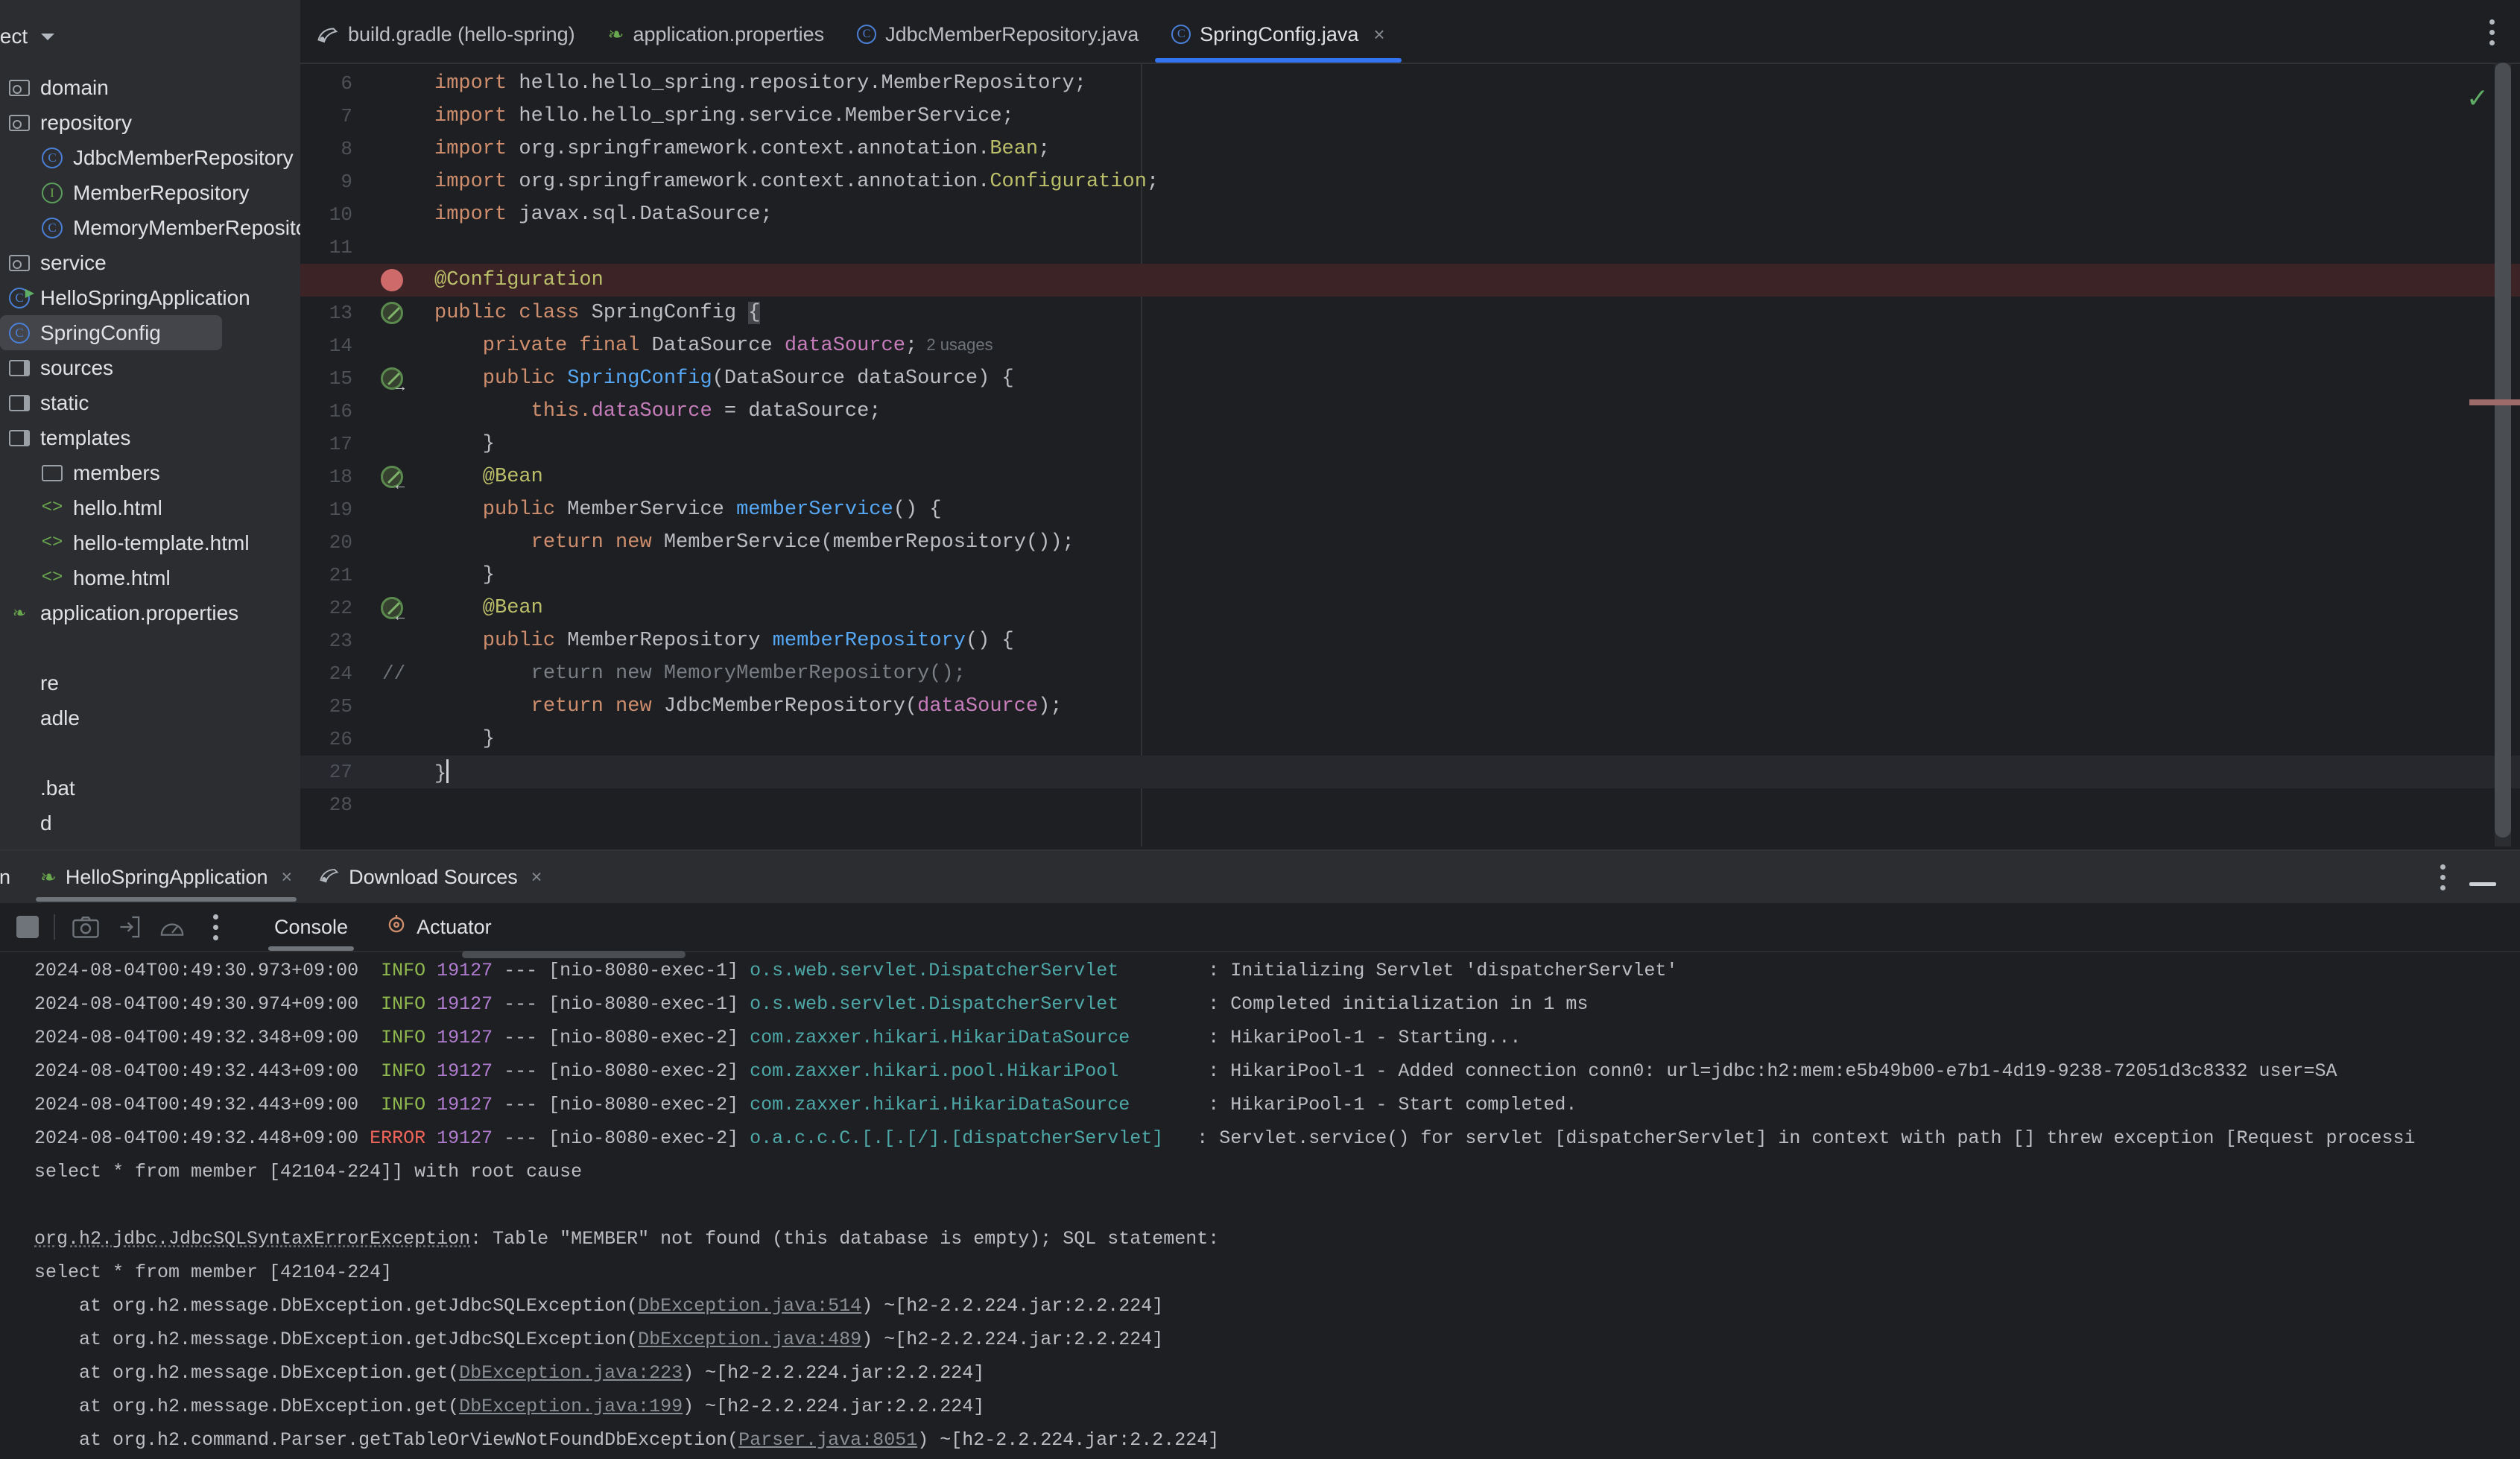  What do you see at coordinates (150, 717) in the screenshot?
I see `tree-item-adle: adle` at bounding box center [150, 717].